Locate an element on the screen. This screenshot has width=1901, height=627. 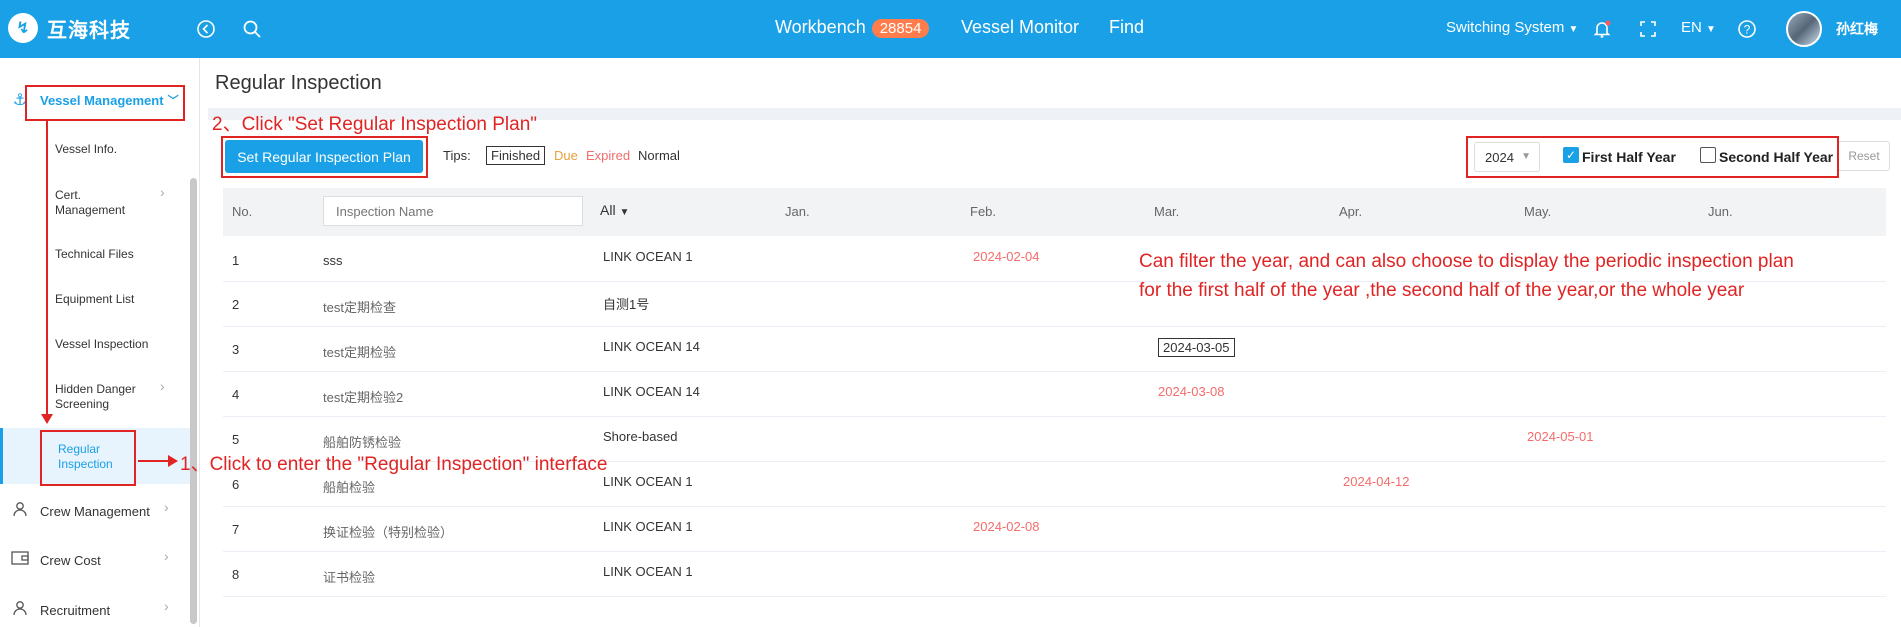
inspection-name-input is located at coordinates (453, 211).